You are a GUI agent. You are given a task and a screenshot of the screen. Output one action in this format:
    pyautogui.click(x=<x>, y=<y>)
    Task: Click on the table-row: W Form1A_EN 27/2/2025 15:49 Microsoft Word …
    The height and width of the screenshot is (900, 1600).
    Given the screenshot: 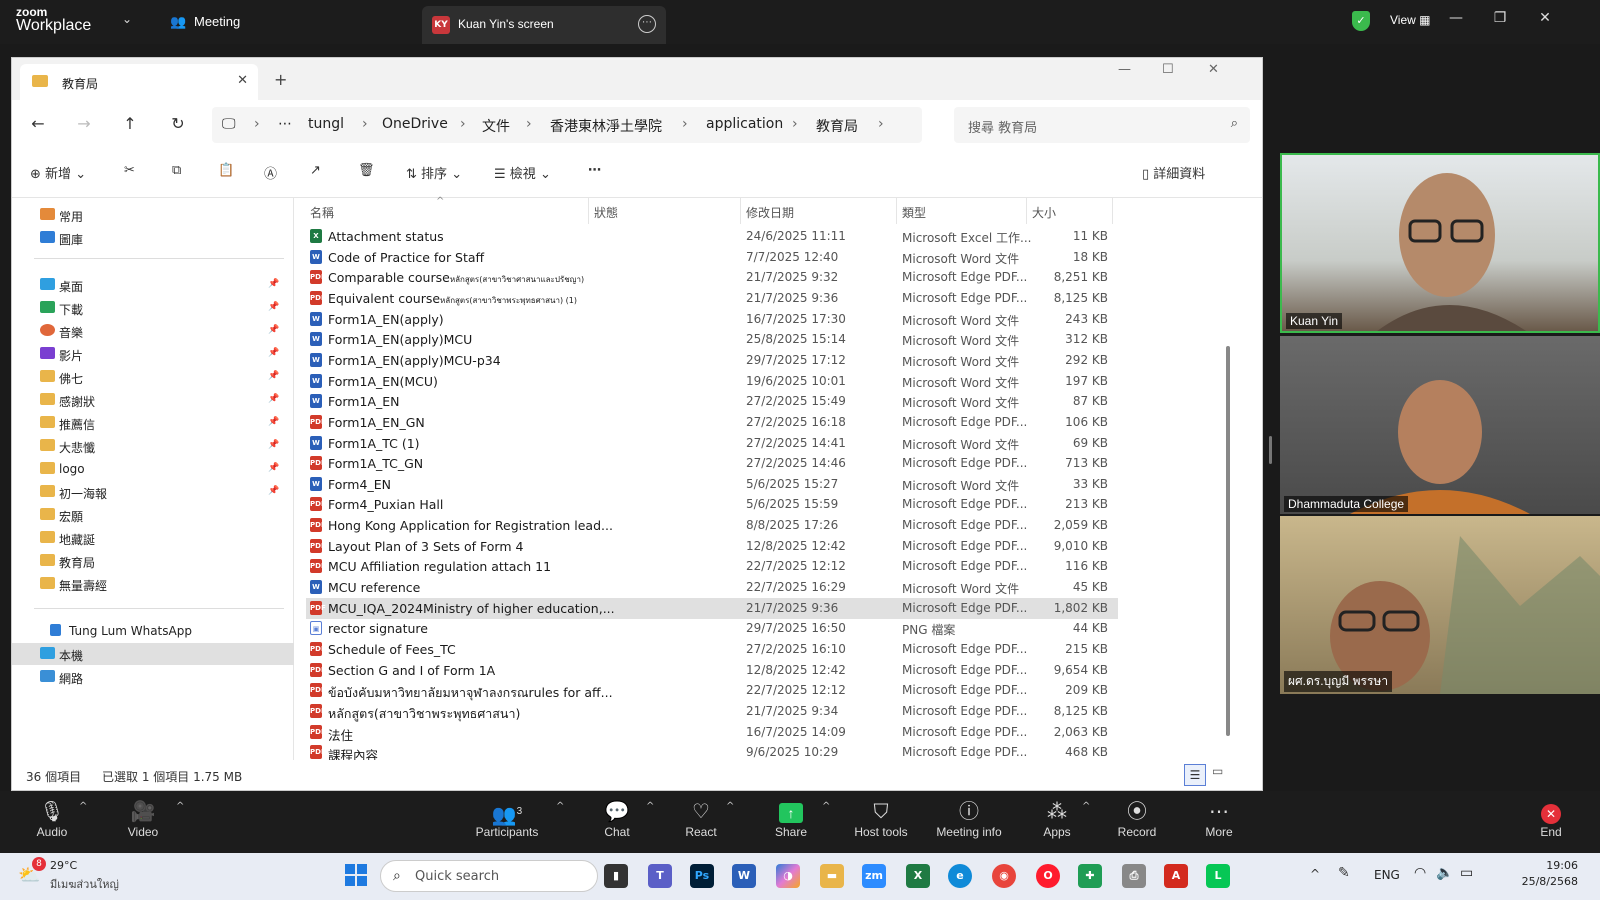 What is the action you would take?
    pyautogui.click(x=712, y=401)
    